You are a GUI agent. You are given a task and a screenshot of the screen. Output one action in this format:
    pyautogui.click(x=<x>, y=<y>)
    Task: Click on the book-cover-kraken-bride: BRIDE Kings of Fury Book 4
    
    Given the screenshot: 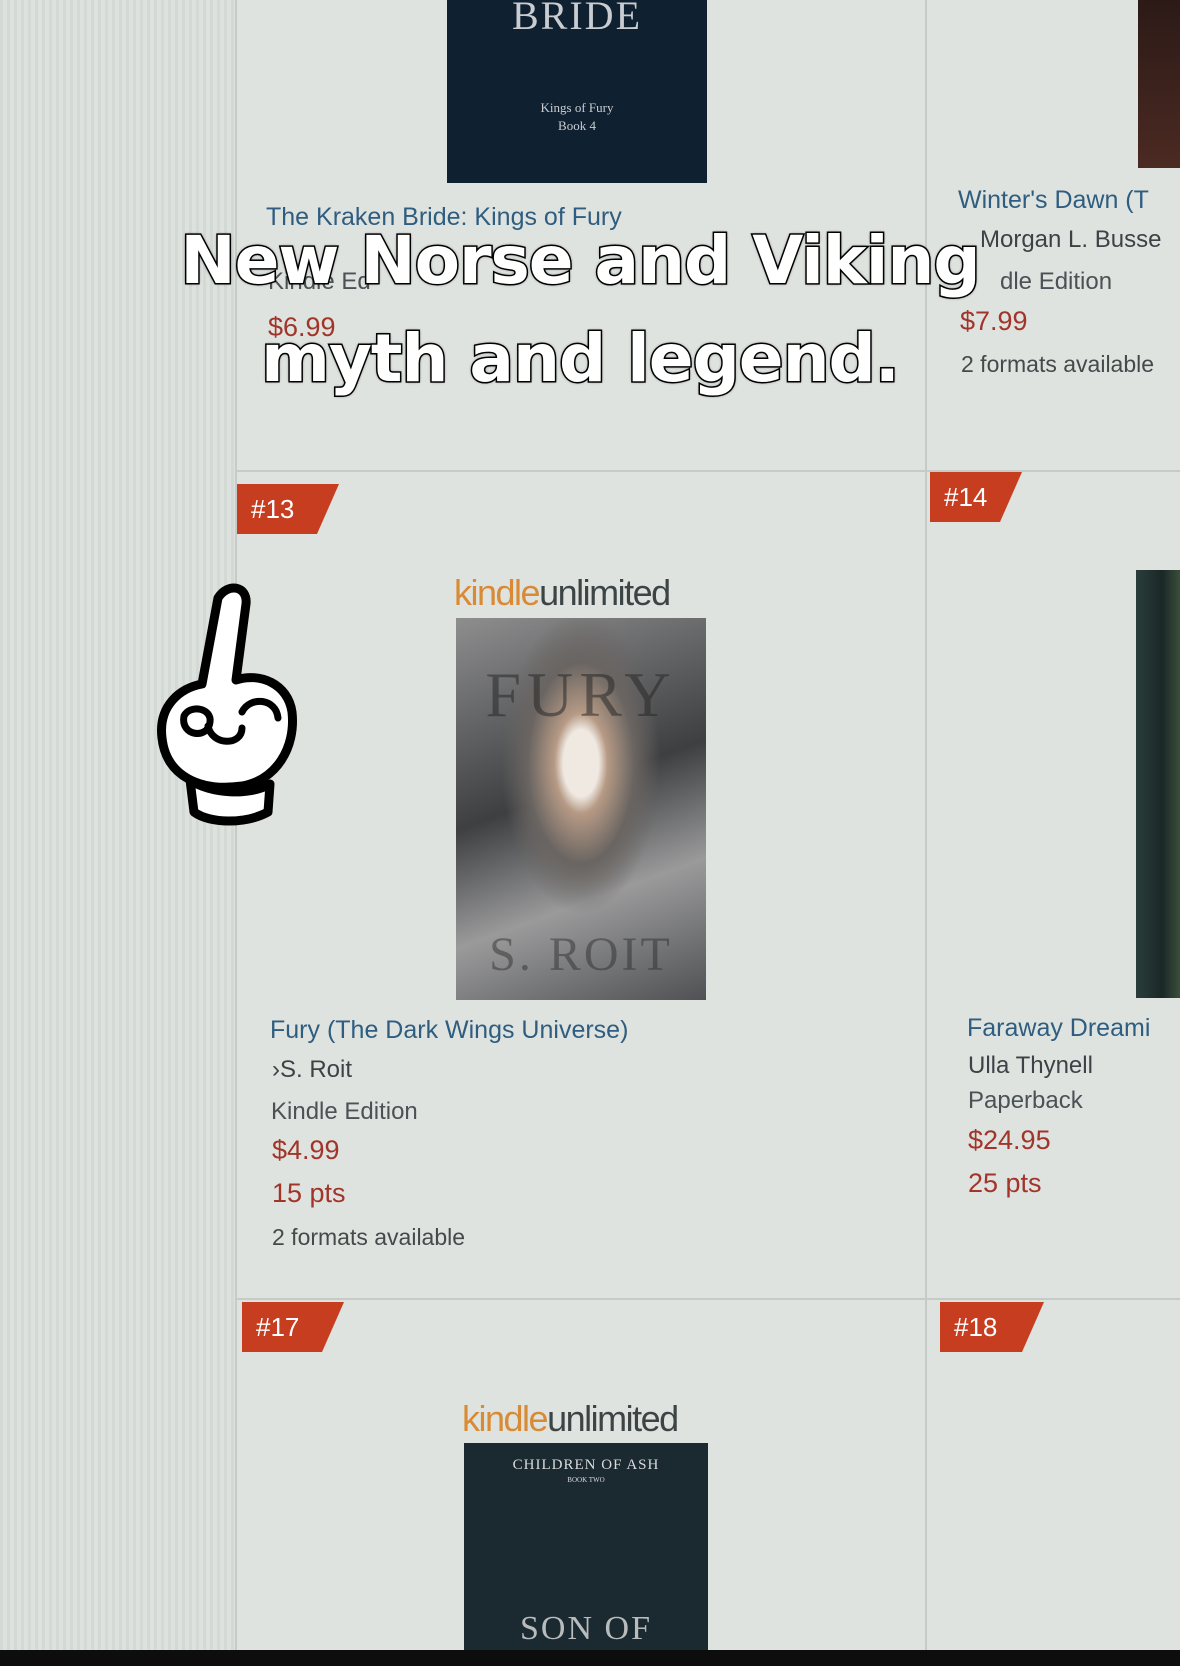 What is the action you would take?
    pyautogui.click(x=577, y=91)
    